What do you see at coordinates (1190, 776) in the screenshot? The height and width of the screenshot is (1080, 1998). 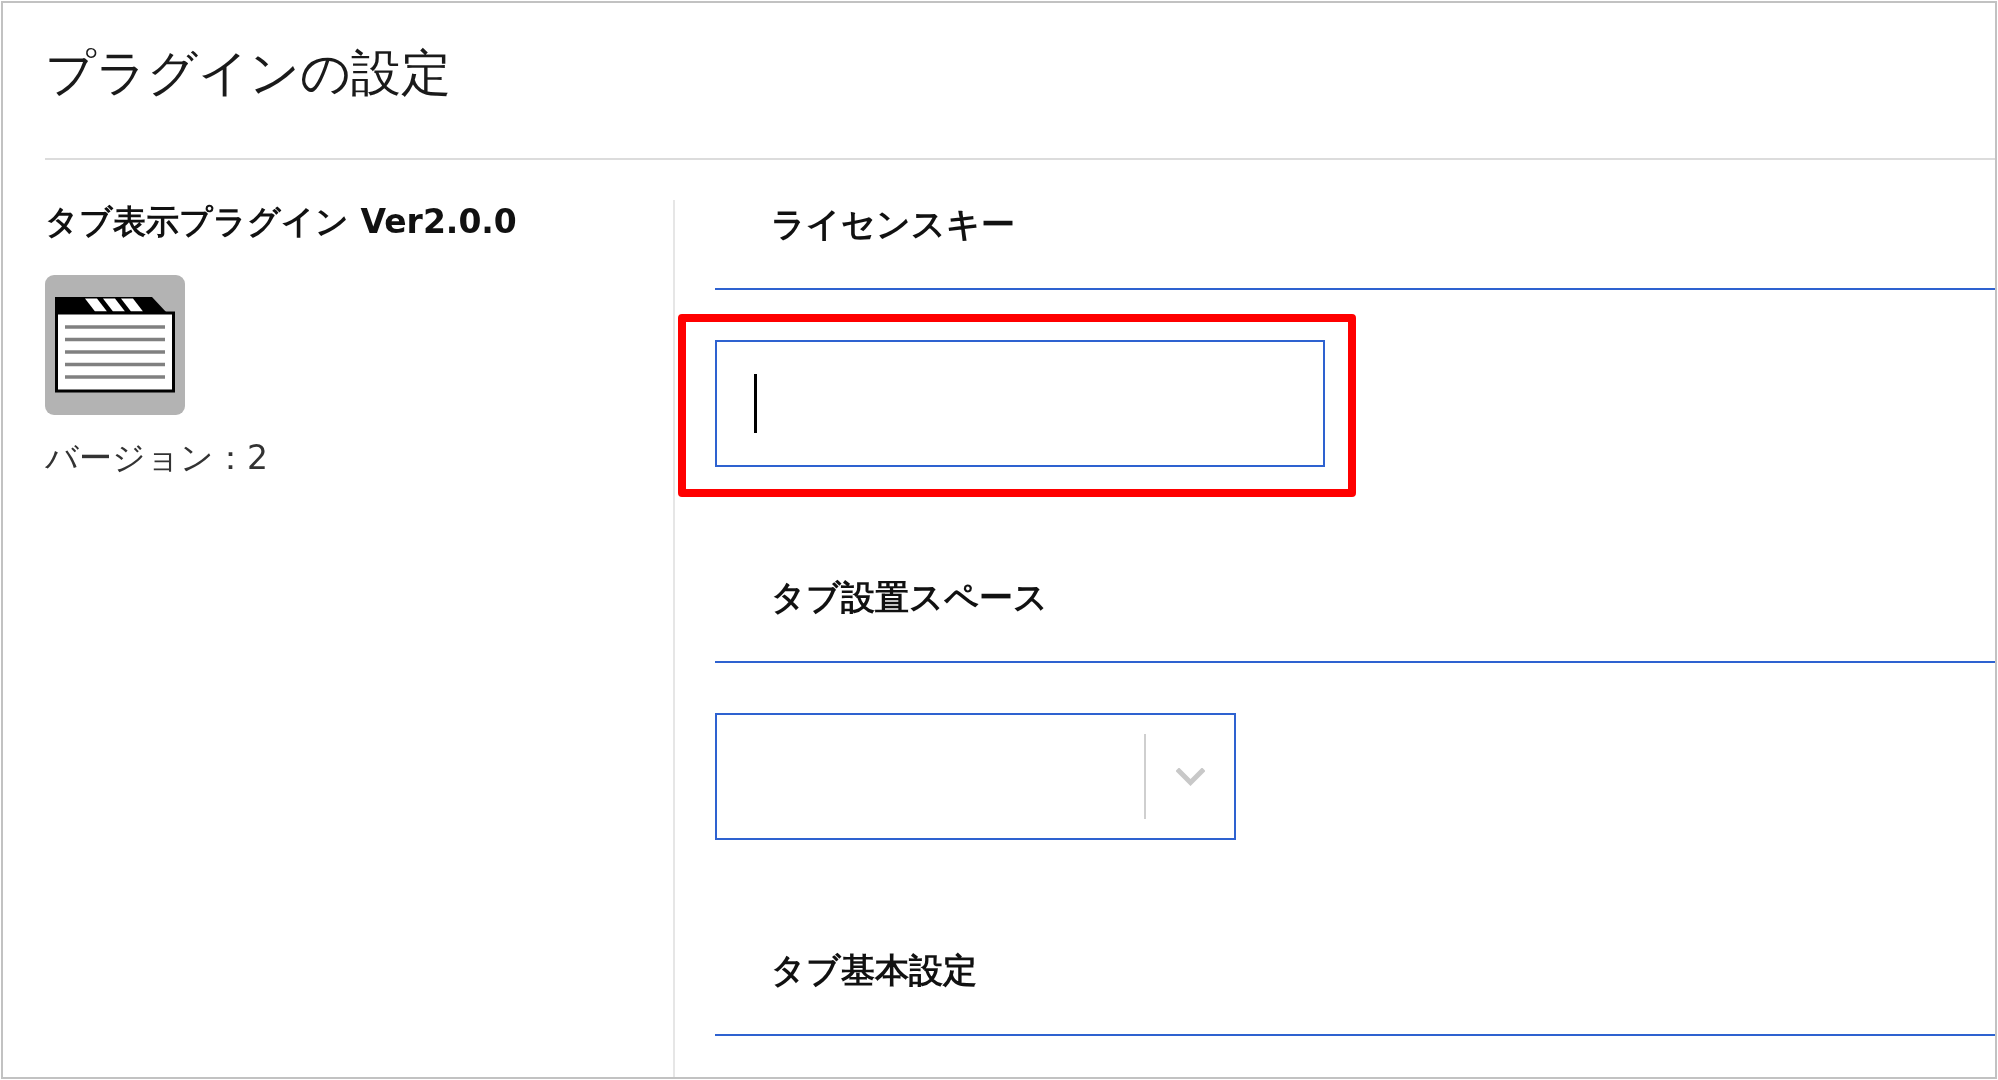 I see `chevron-down-icon` at bounding box center [1190, 776].